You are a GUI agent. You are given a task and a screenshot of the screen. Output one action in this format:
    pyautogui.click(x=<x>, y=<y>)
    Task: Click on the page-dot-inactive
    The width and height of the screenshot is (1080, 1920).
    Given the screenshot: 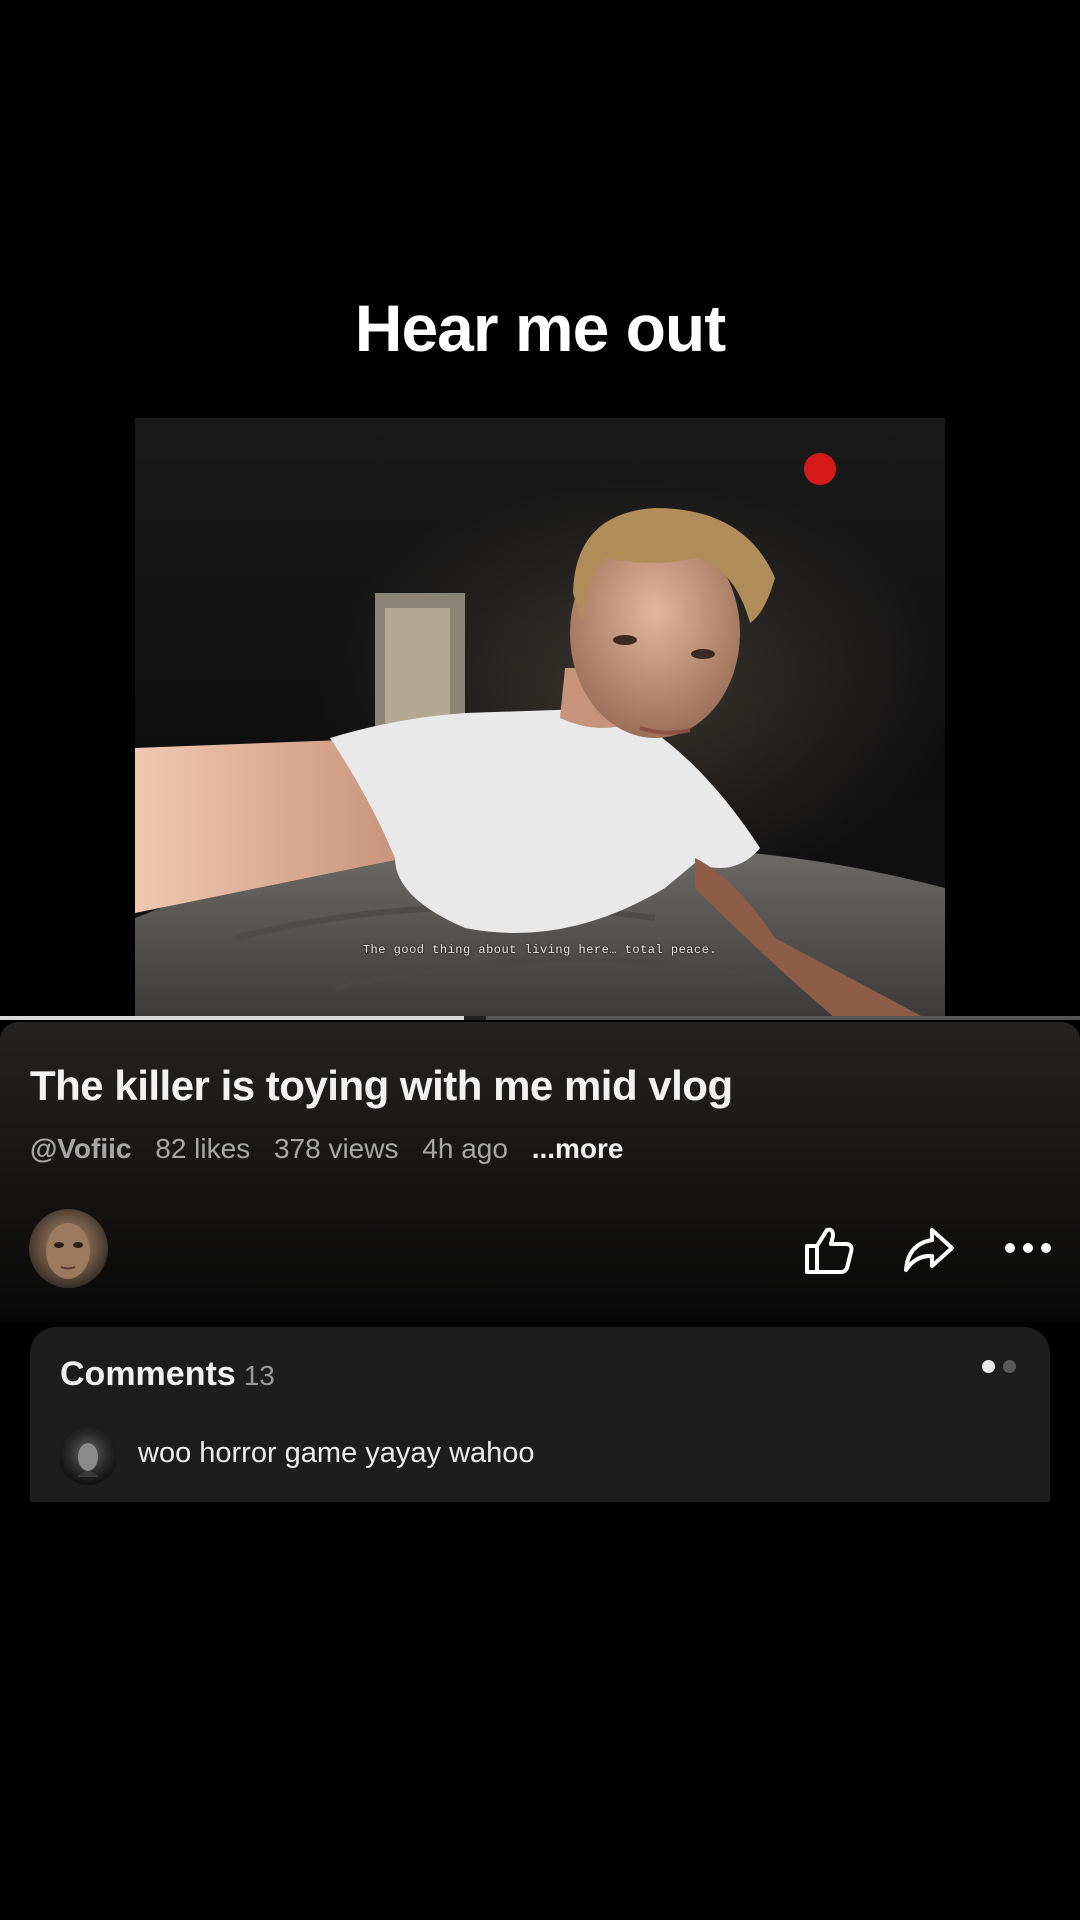 What is the action you would take?
    pyautogui.click(x=1009, y=1366)
    